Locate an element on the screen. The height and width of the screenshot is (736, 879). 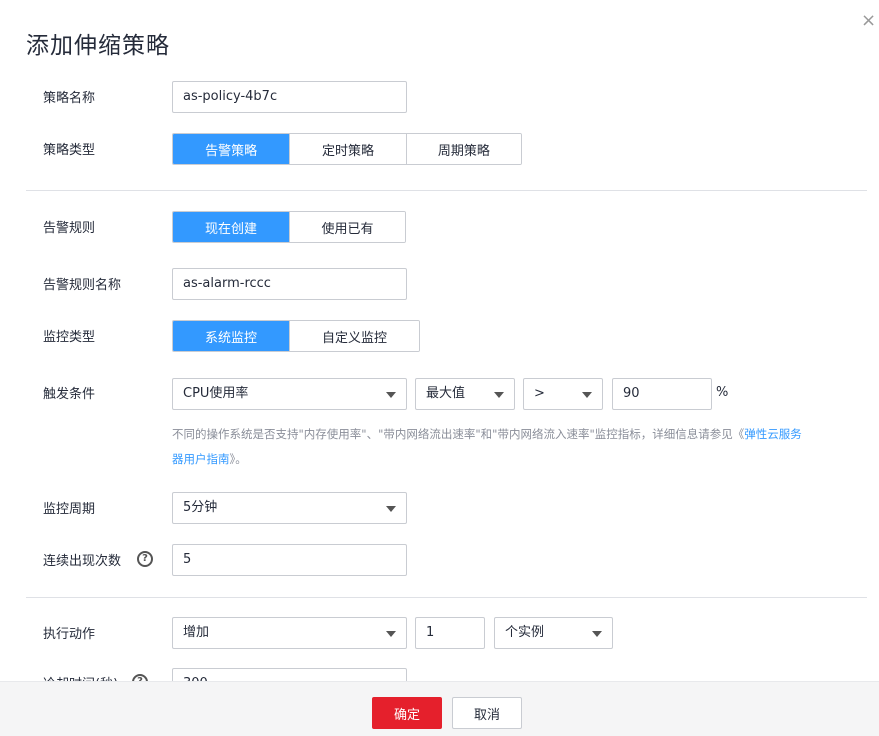
cooldown-input: 300 is located at coordinates (289, 674).